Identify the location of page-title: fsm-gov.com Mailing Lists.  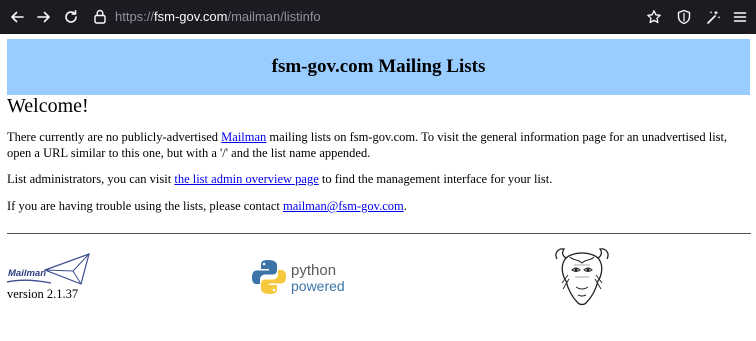
(378, 66).